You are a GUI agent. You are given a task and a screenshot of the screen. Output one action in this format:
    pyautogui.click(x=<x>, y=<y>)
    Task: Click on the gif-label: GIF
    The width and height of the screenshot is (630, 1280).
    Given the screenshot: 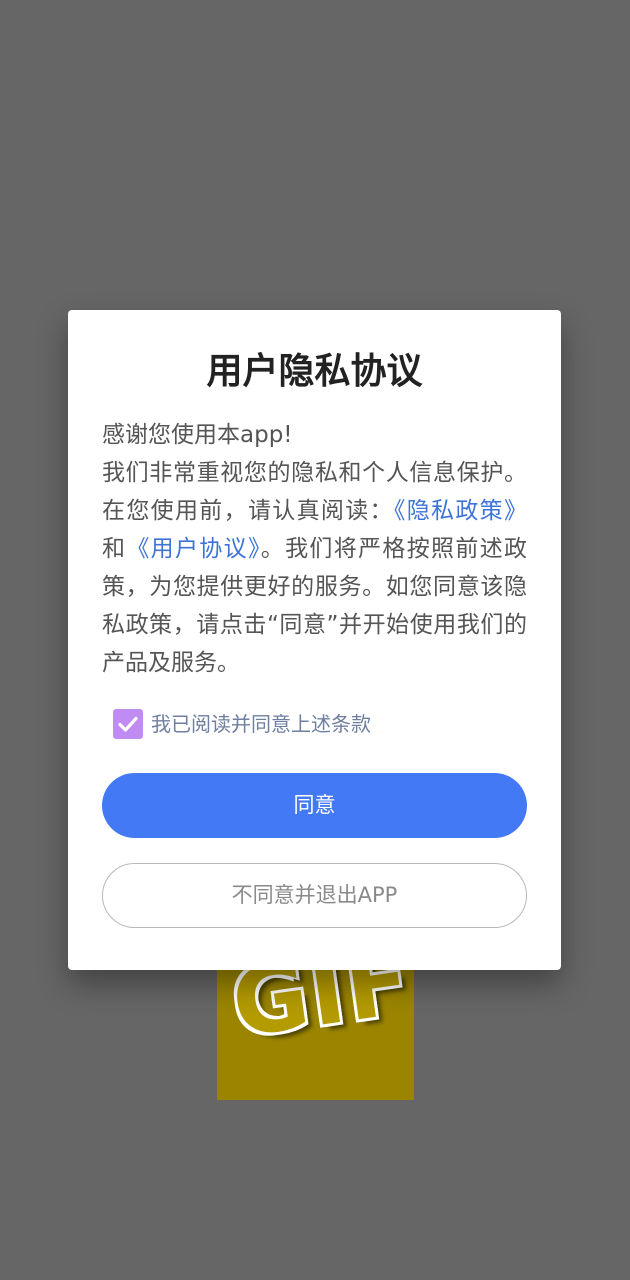 What is the action you would take?
    pyautogui.click(x=319, y=1009)
    